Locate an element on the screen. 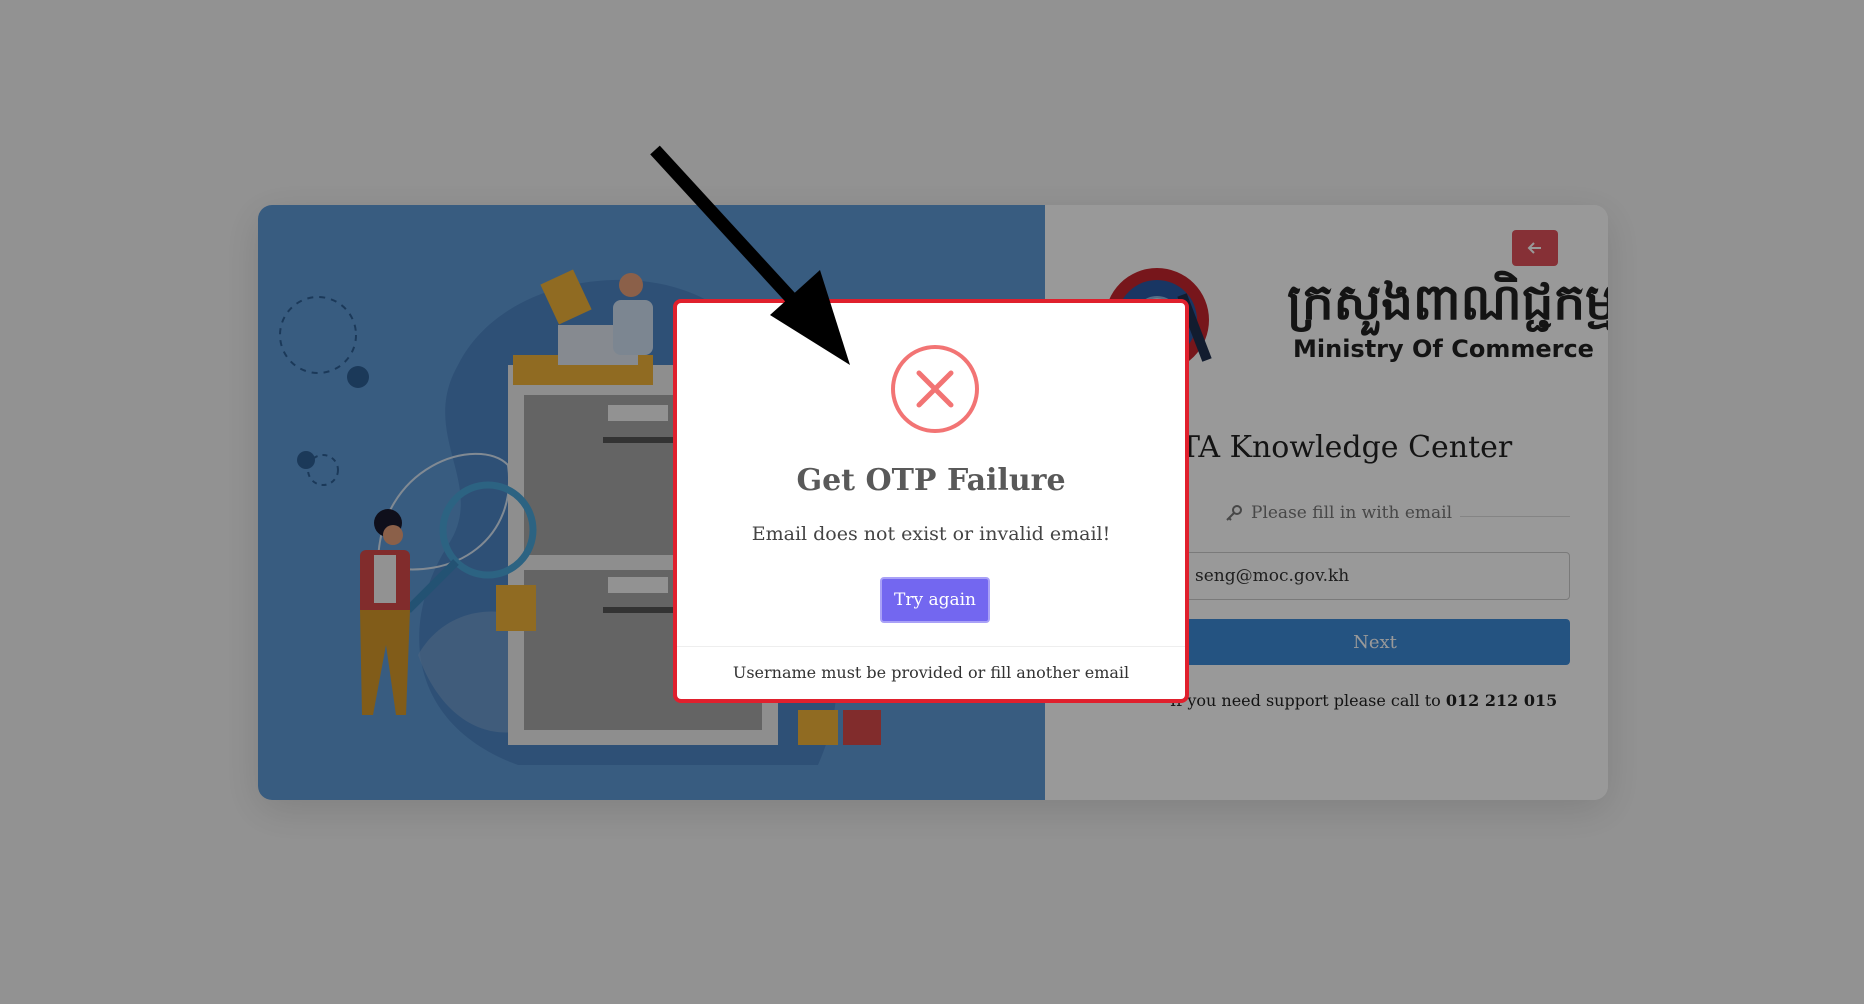  annotation-arrow is located at coordinates (750, 255).